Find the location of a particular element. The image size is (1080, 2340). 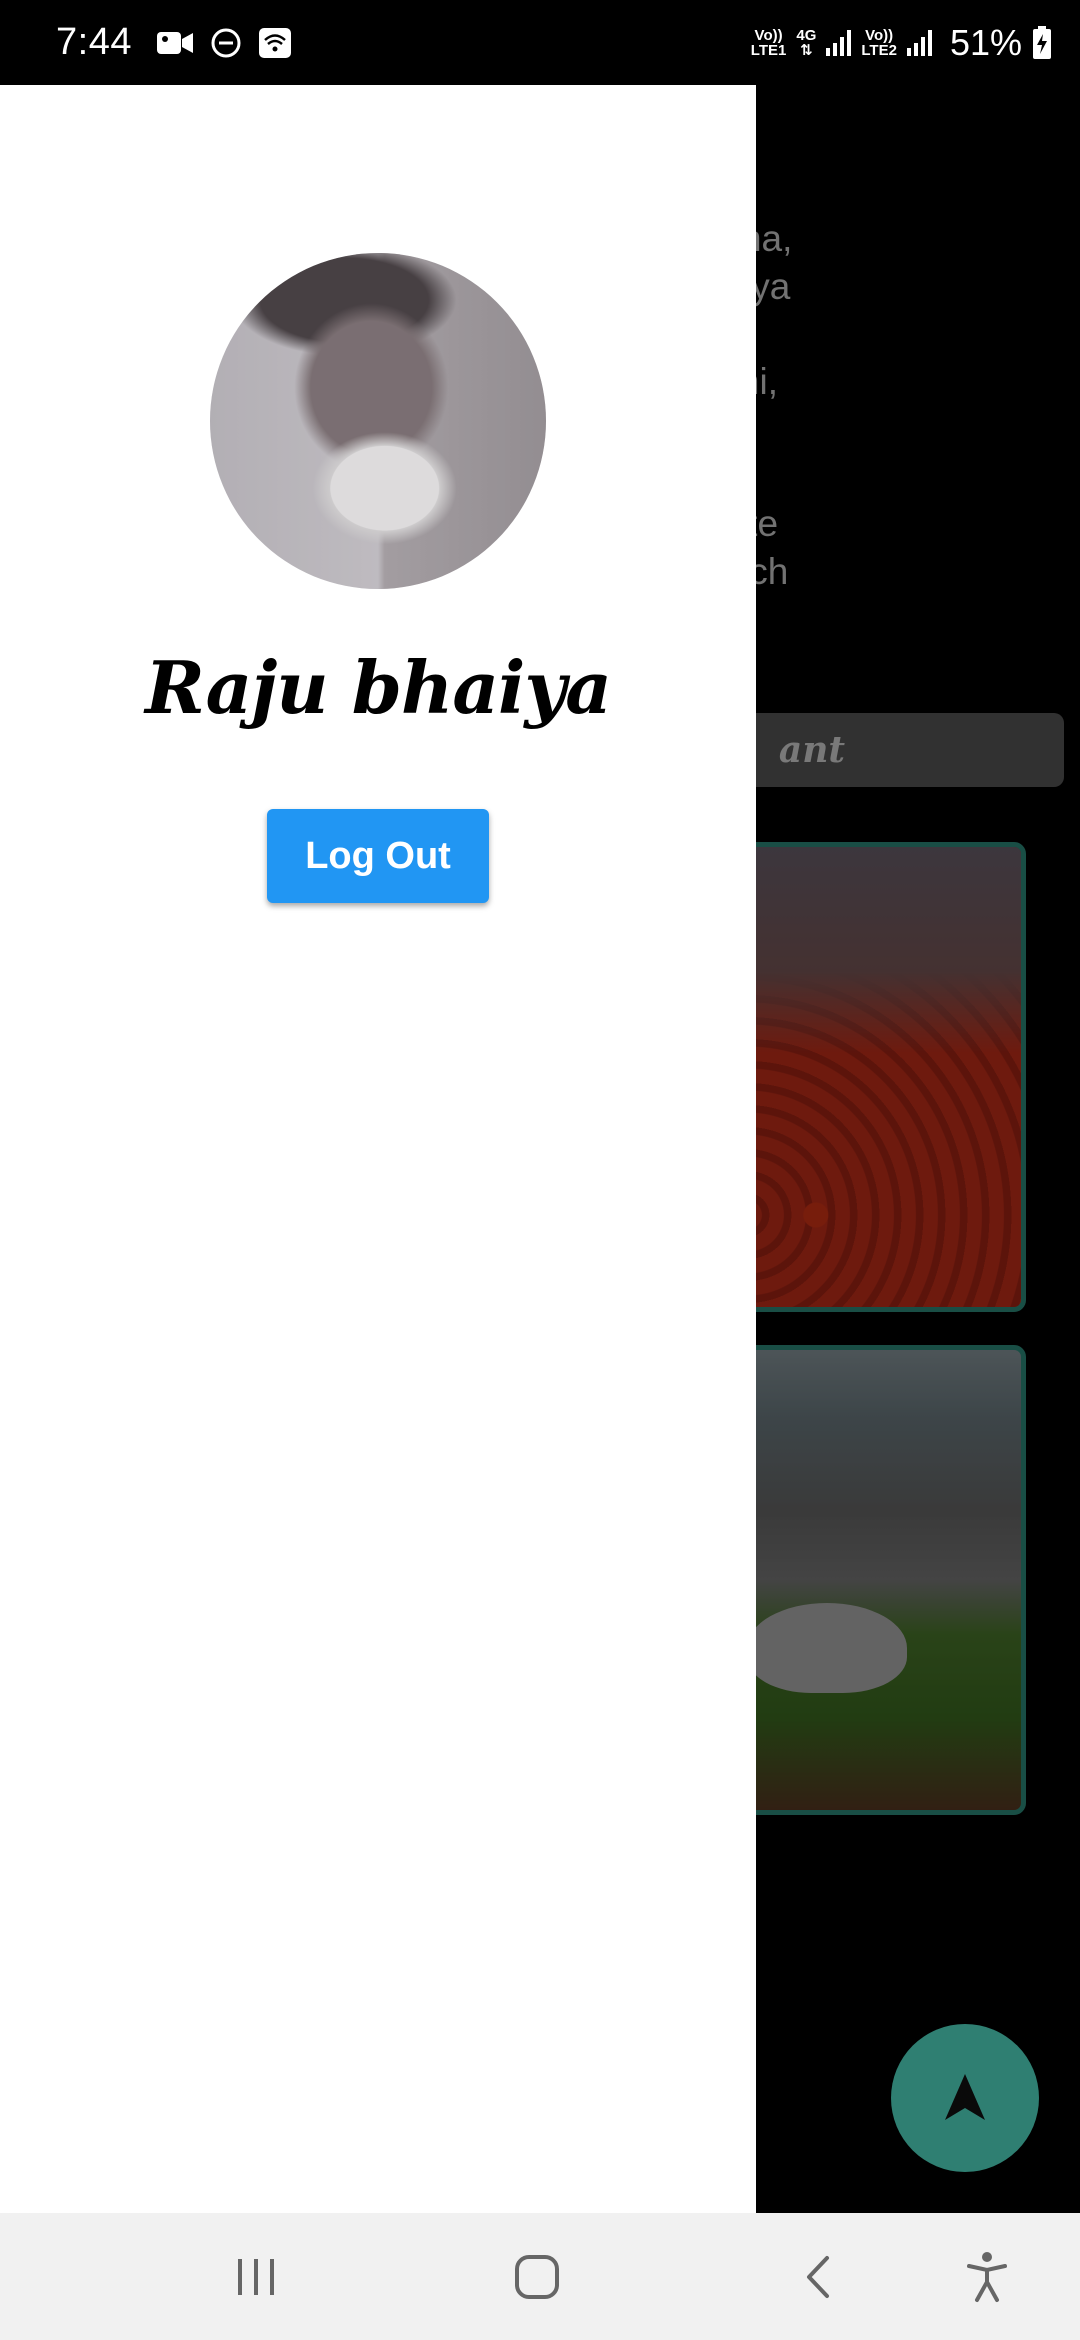

profile-avatar is located at coordinates (378, 421).